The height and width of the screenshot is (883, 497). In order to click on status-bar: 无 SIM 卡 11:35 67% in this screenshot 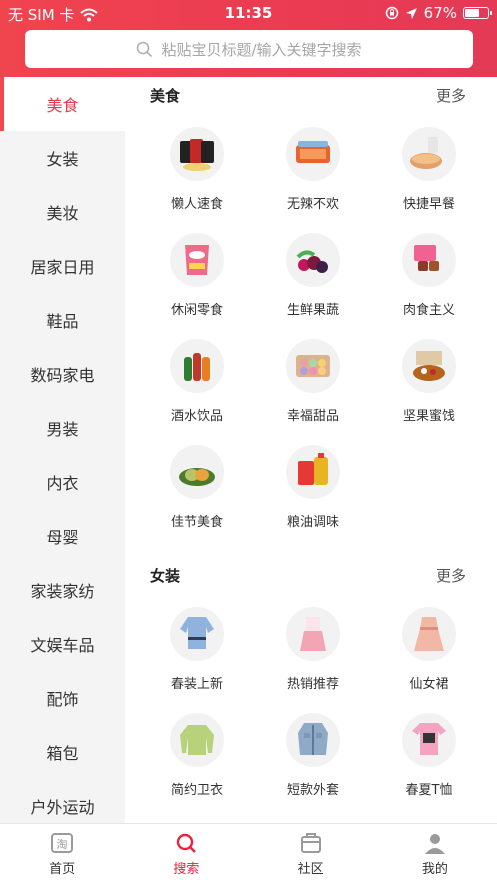, I will do `click(248, 13)`.